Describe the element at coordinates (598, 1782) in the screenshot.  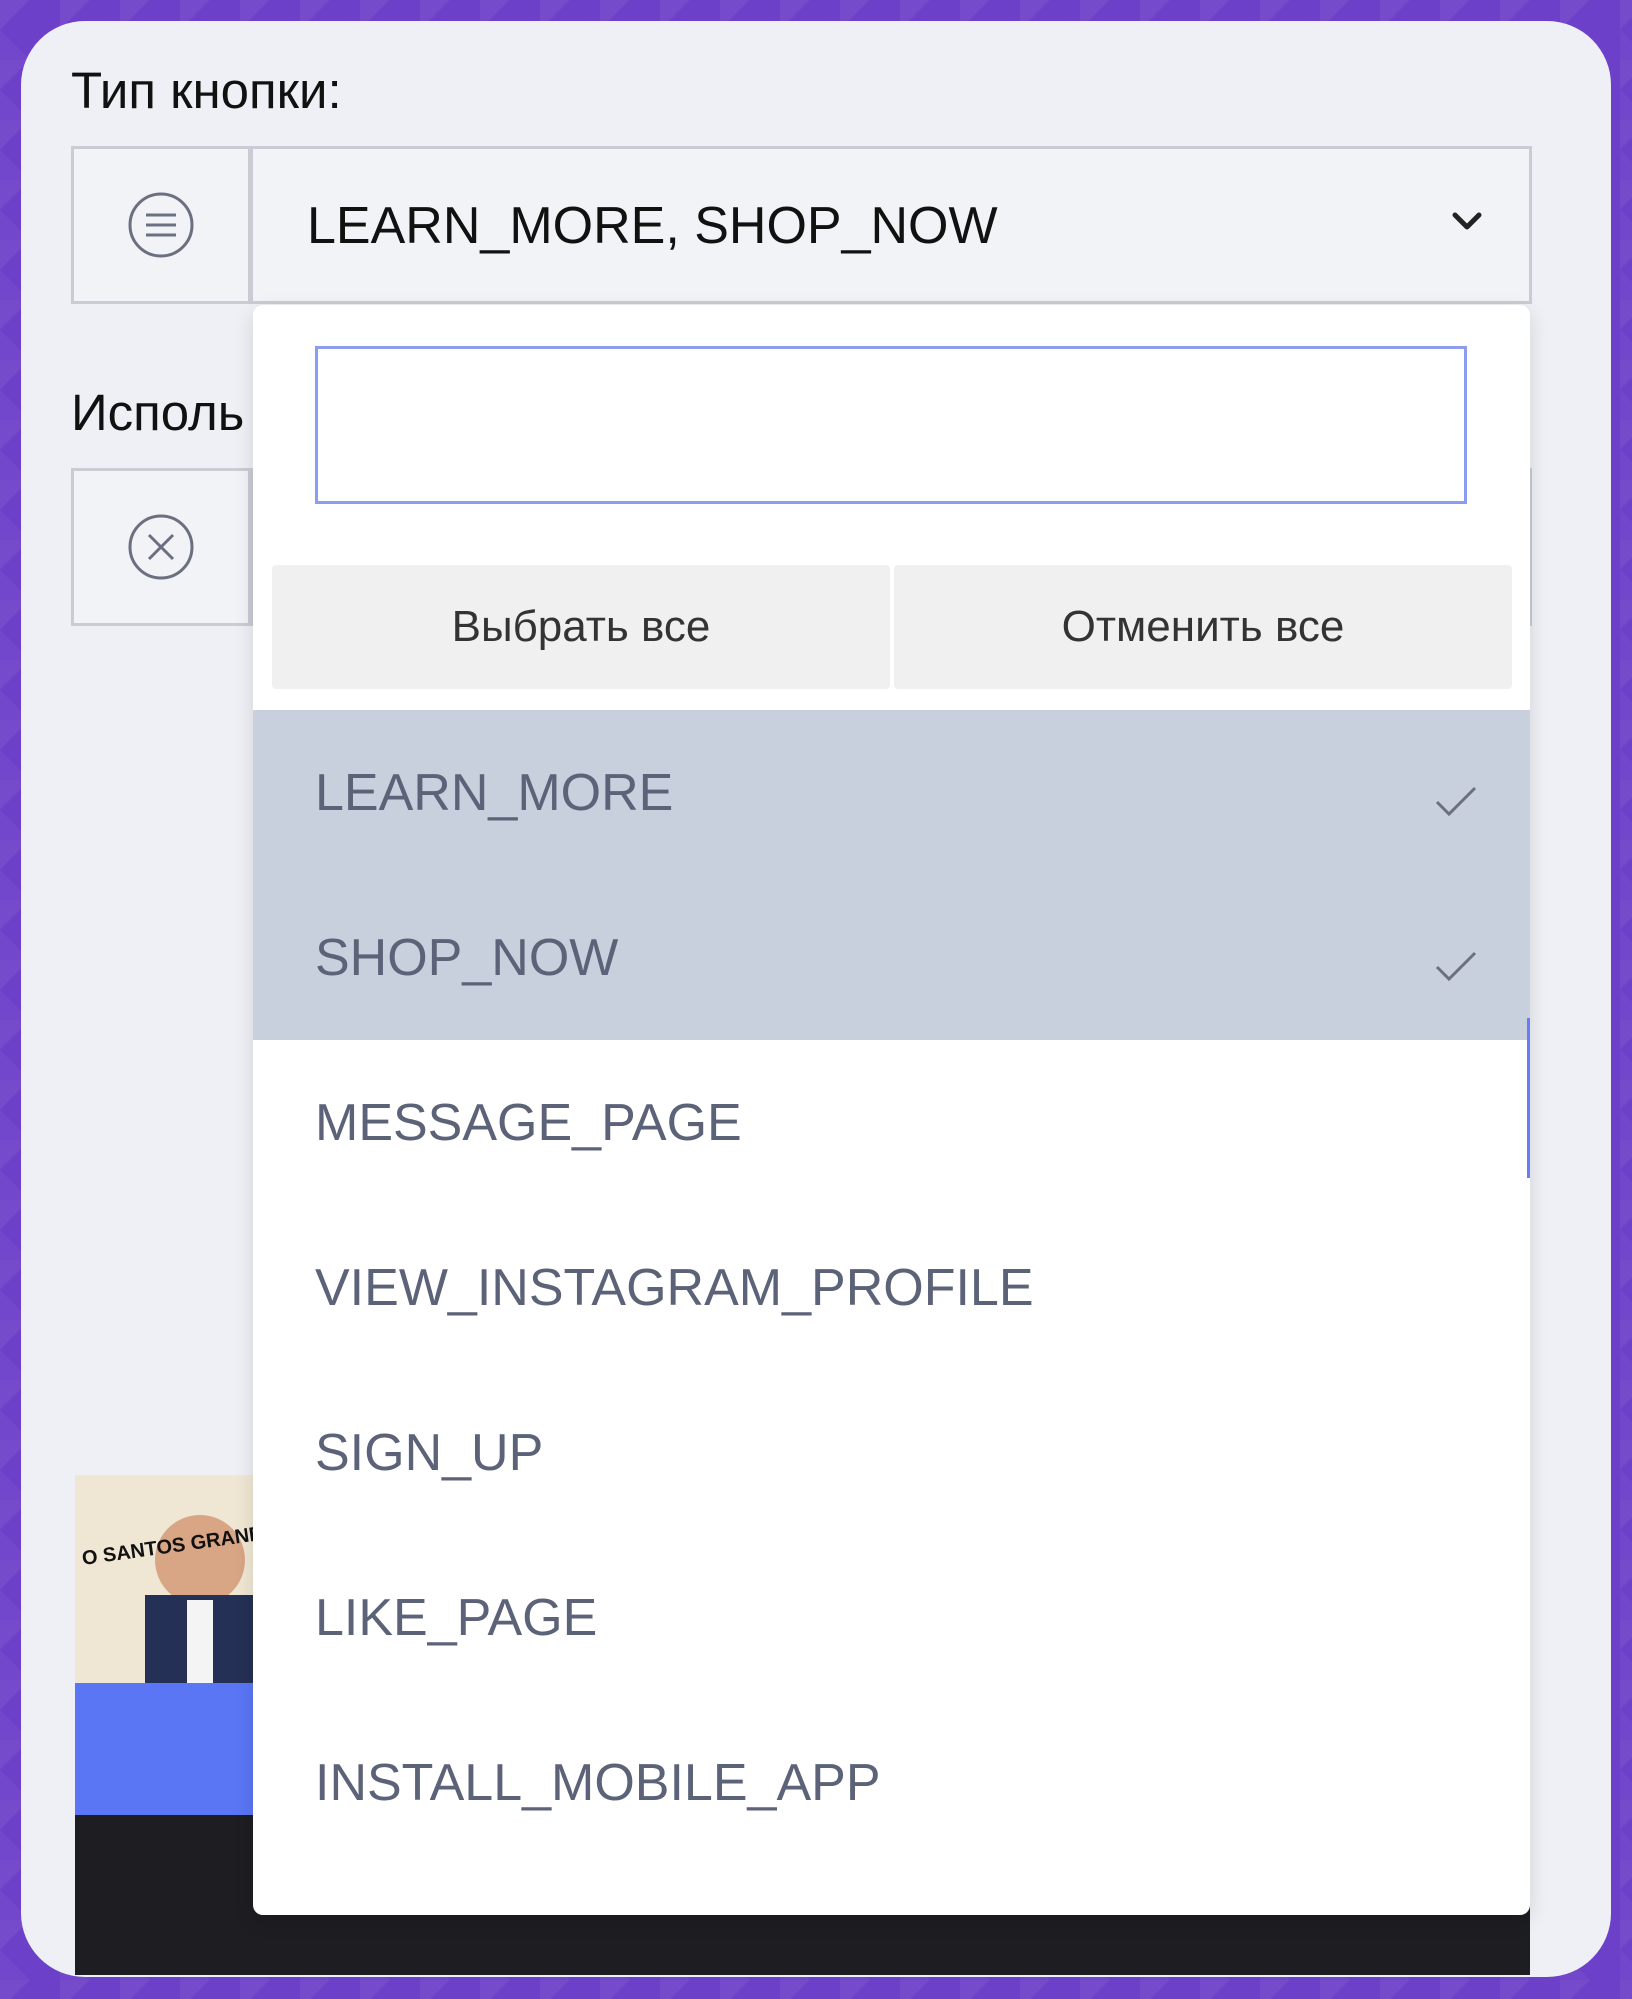
I see `option-label: INSTALL_MOBILE_APP` at that location.